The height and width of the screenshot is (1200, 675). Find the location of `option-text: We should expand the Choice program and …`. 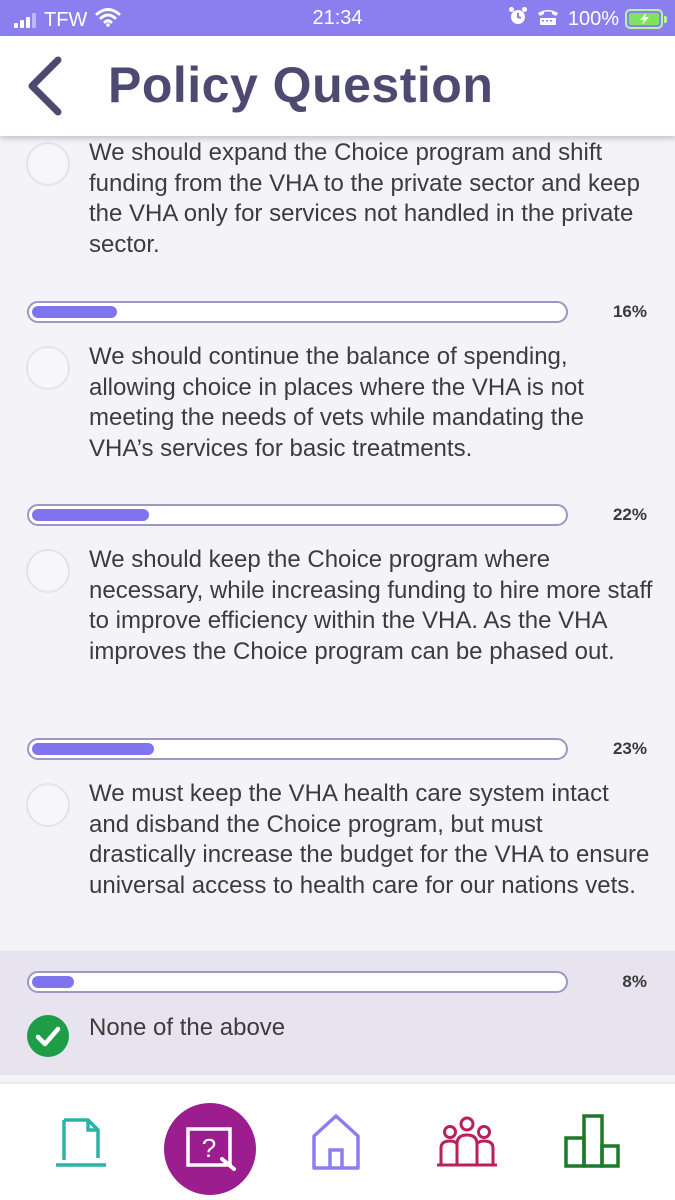

option-text: We should expand the Choice program and … is located at coordinates (364, 198).